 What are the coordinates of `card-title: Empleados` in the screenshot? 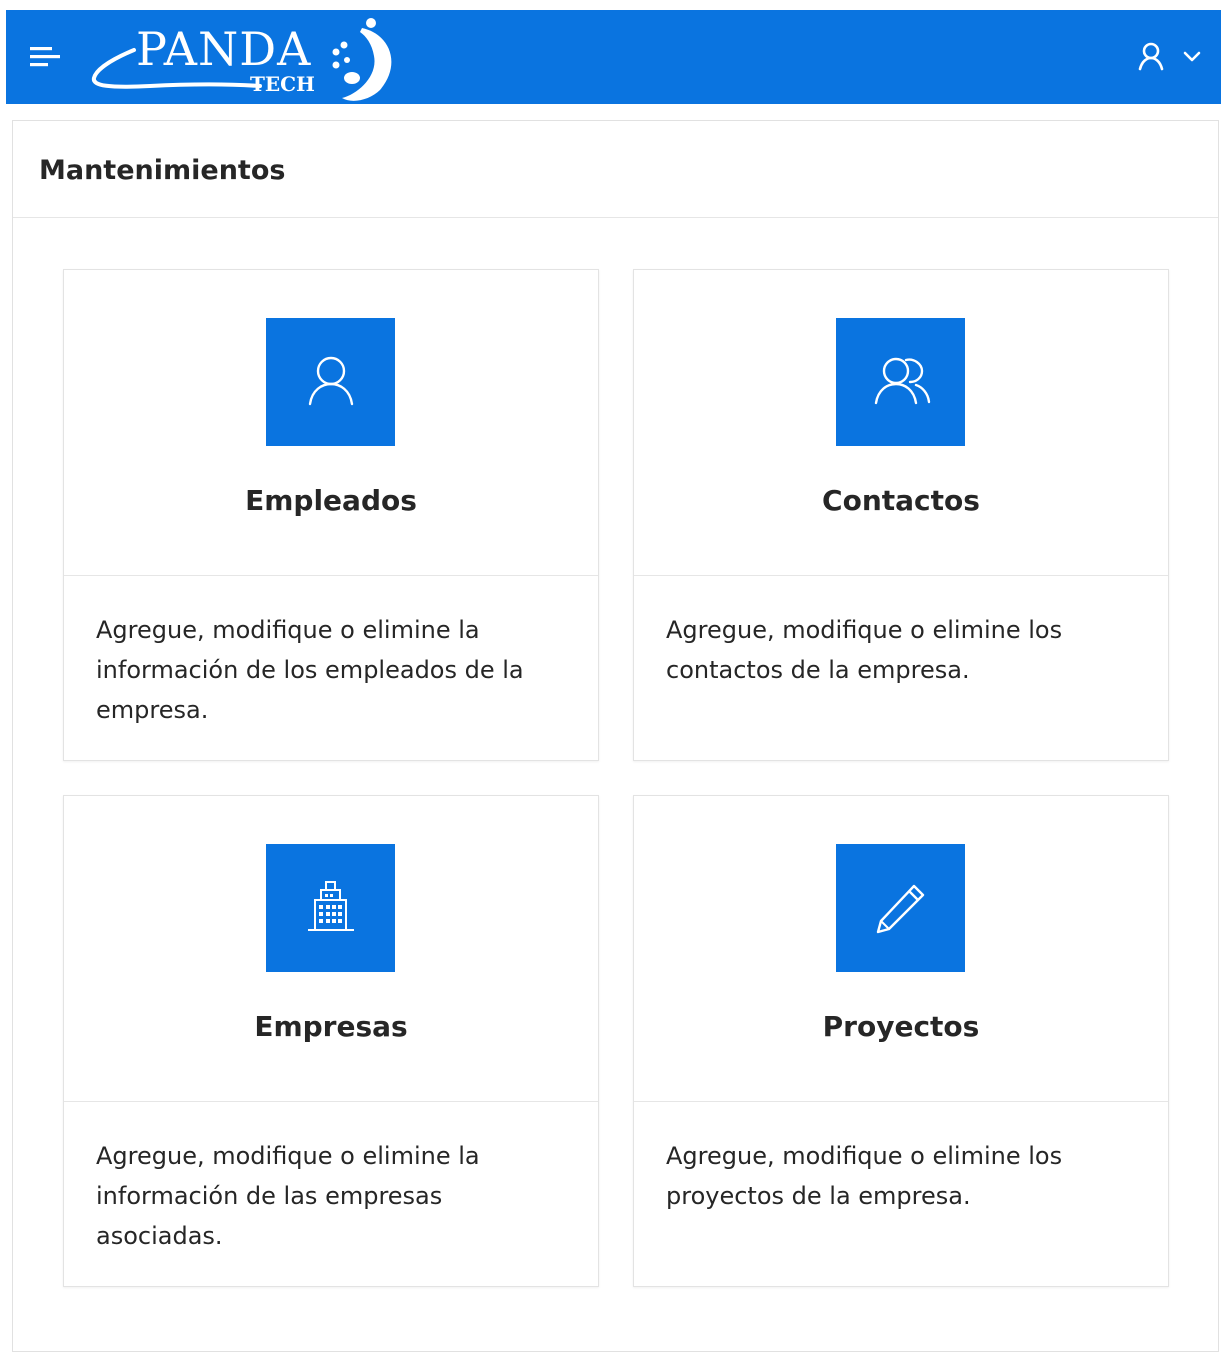 It's located at (331, 500).